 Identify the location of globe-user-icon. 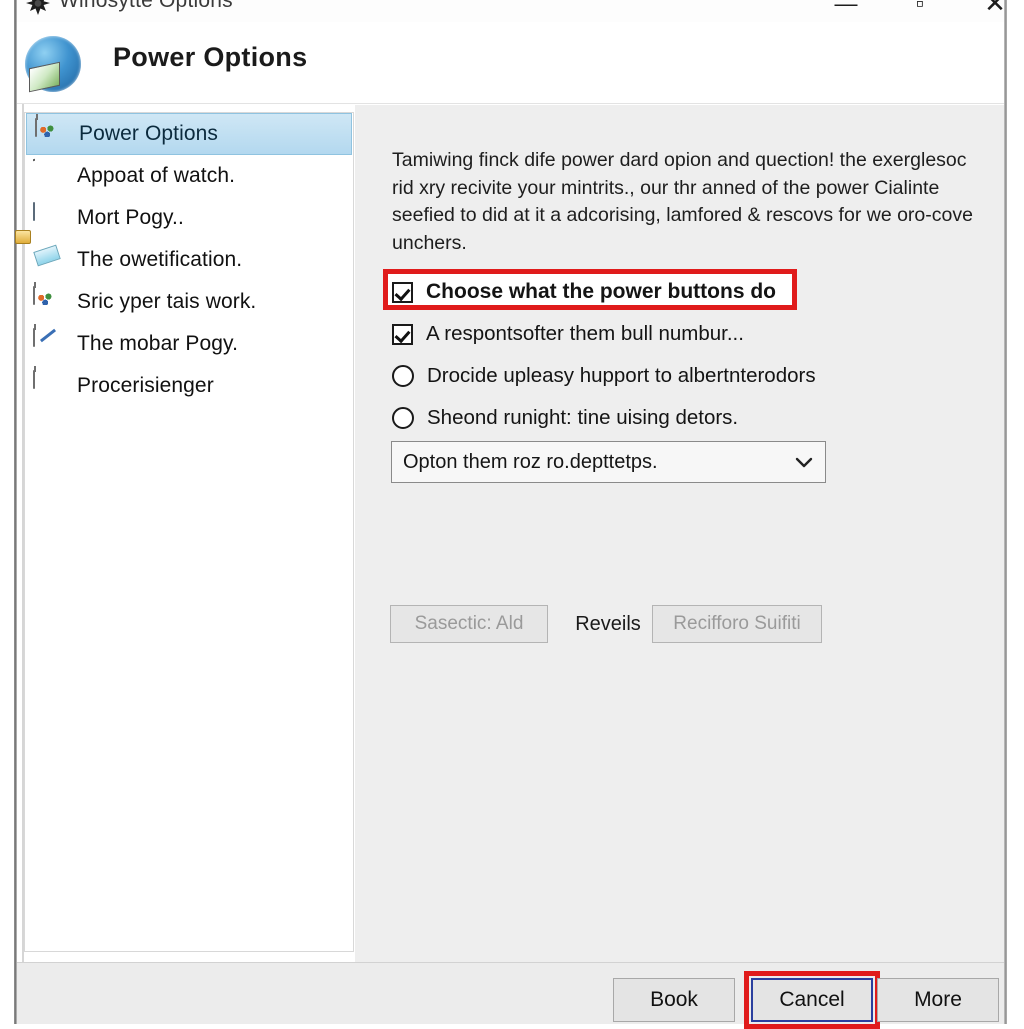
(50, 176).